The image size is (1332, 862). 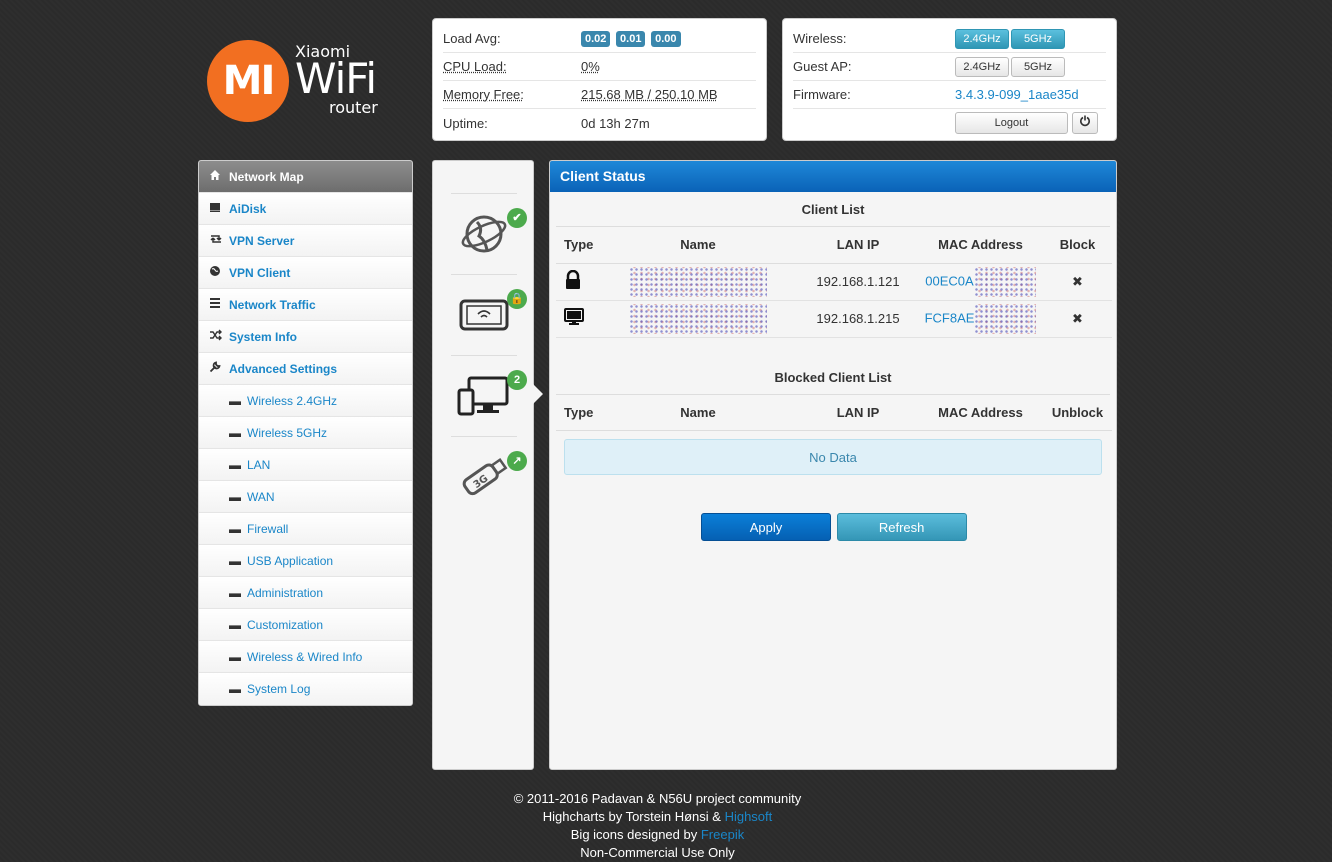 What do you see at coordinates (219, 272) in the screenshot?
I see `globe-icon` at bounding box center [219, 272].